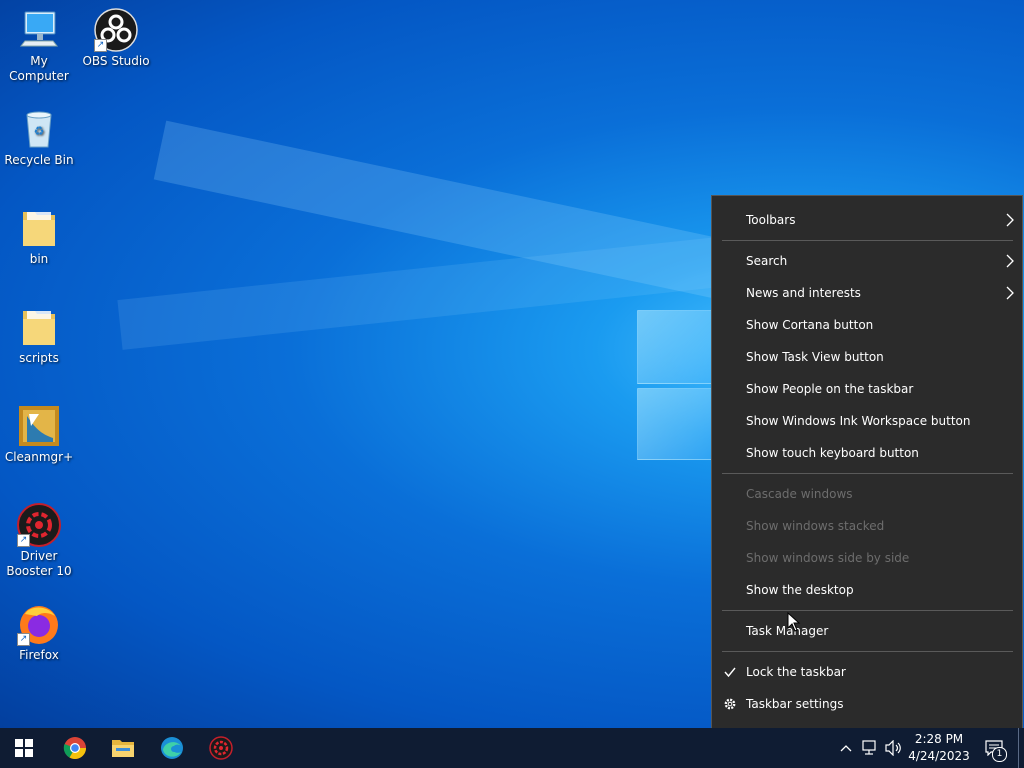 The width and height of the screenshot is (1024, 768). I want to click on recycle-bin-icon: ♻, so click(39, 129).